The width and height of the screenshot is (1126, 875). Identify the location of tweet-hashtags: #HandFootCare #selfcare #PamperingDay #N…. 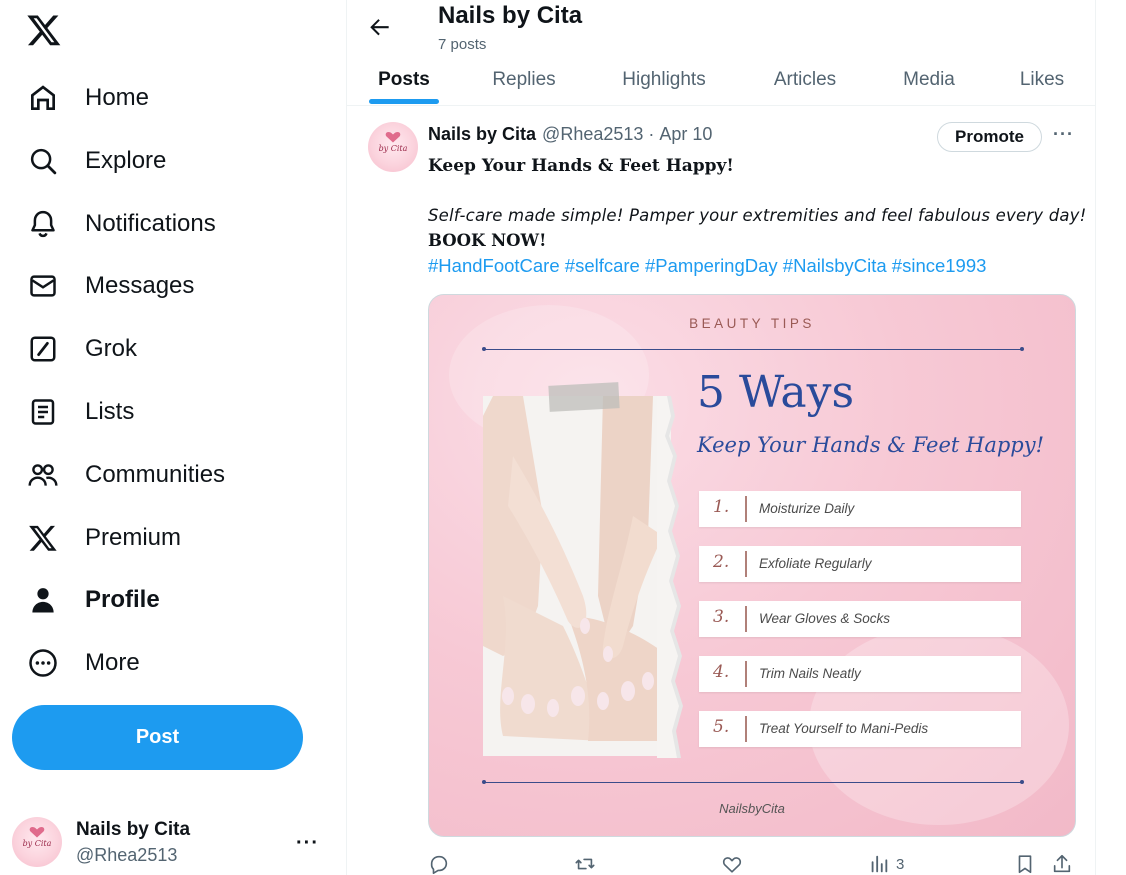
(707, 266).